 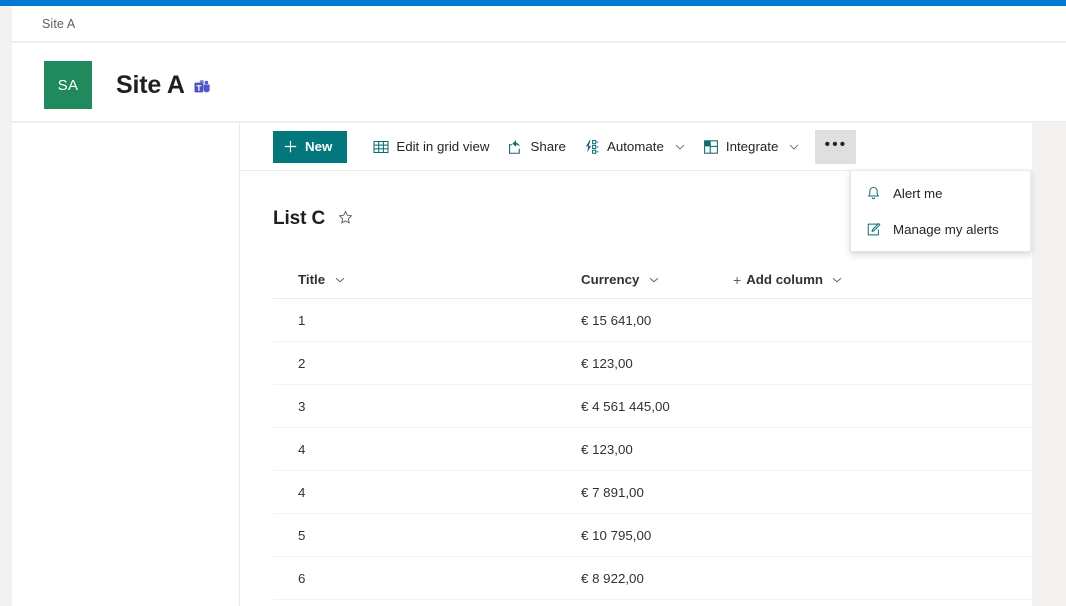 I want to click on table-row: 3 € 4 561 445,00, so click(x=652, y=406).